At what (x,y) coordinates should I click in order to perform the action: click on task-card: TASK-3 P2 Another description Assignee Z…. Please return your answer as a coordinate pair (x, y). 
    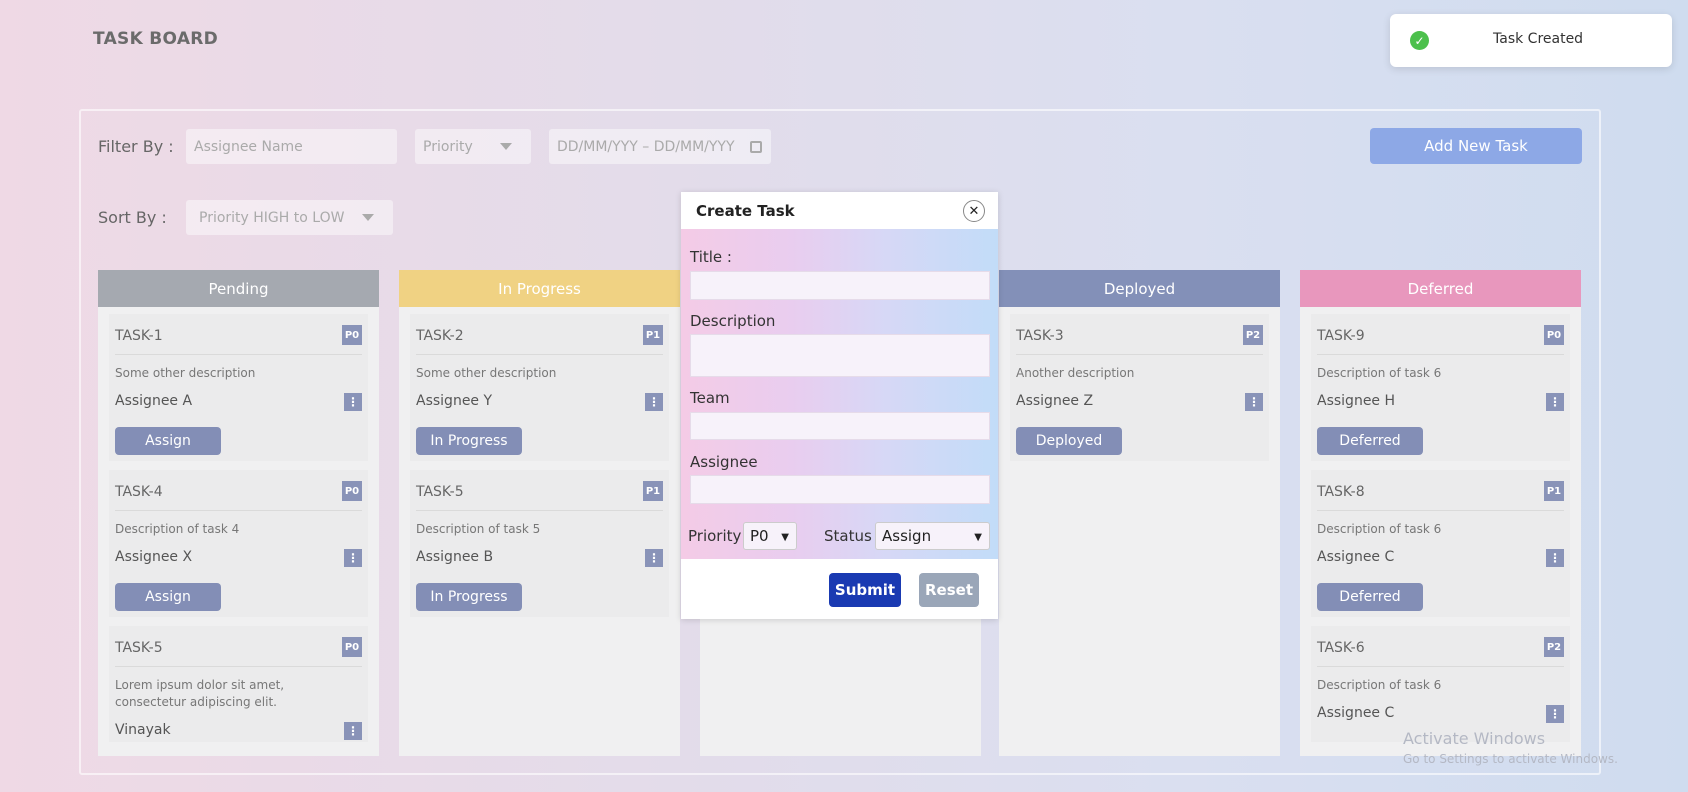
    Looking at the image, I should click on (1139, 387).